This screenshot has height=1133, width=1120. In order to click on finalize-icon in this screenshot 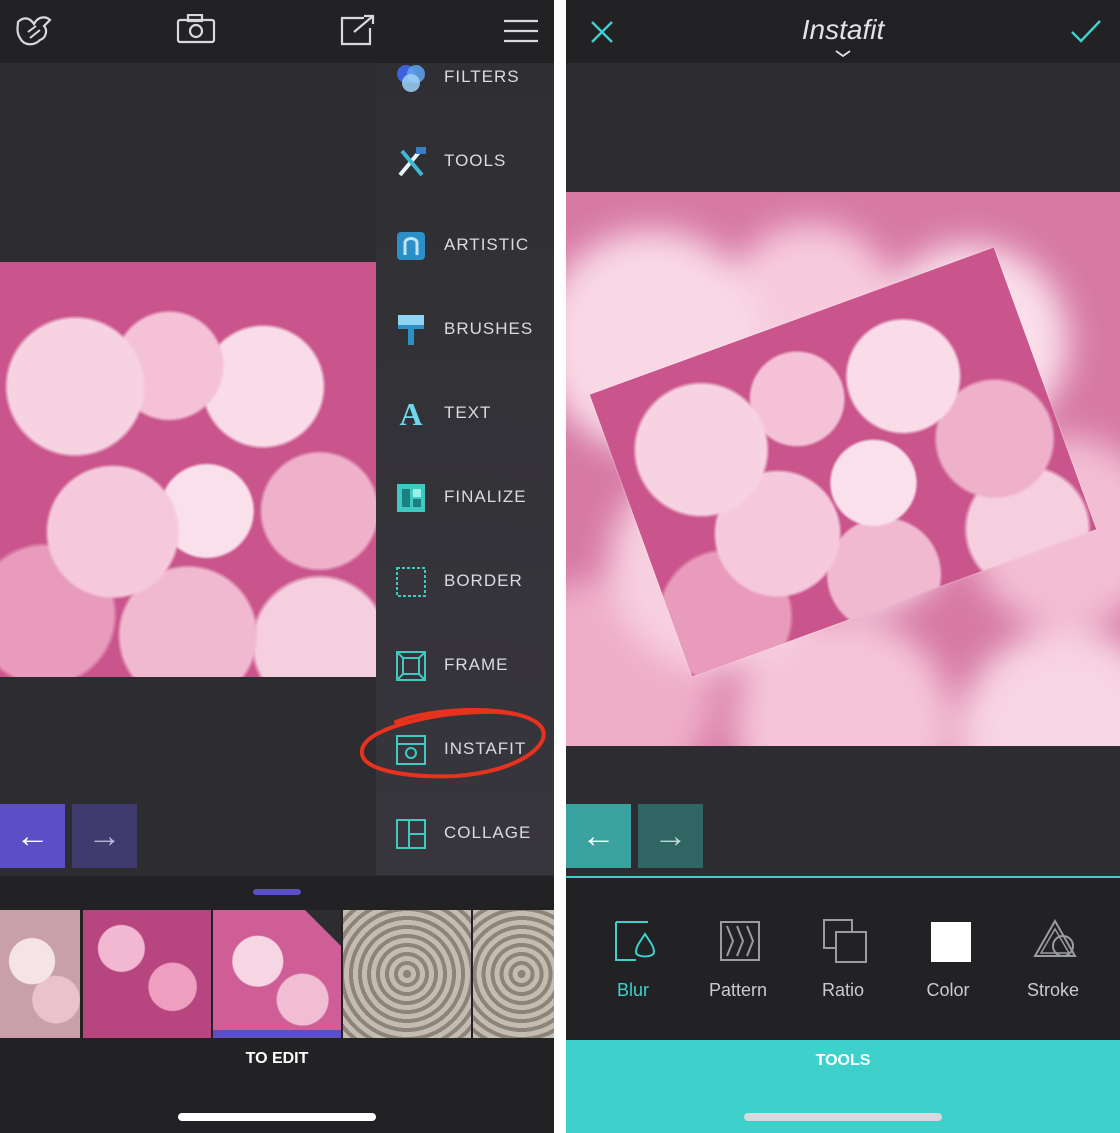, I will do `click(411, 498)`.